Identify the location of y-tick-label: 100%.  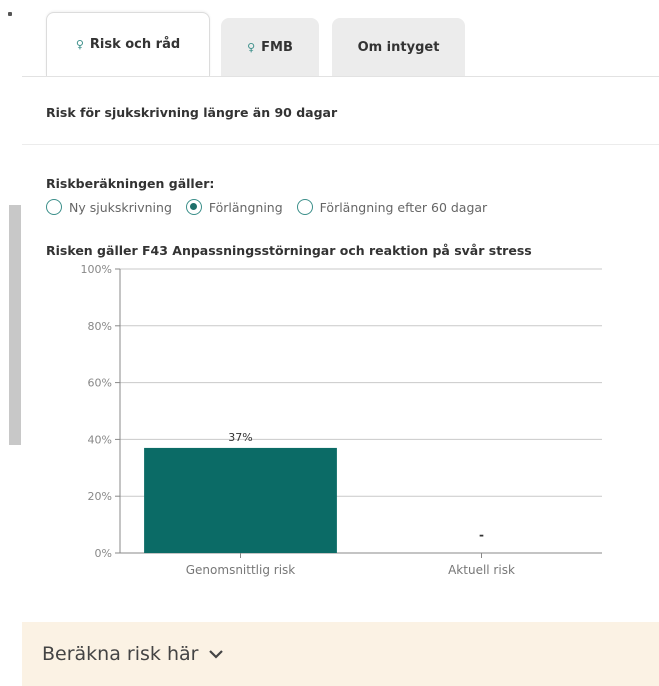
(96, 269).